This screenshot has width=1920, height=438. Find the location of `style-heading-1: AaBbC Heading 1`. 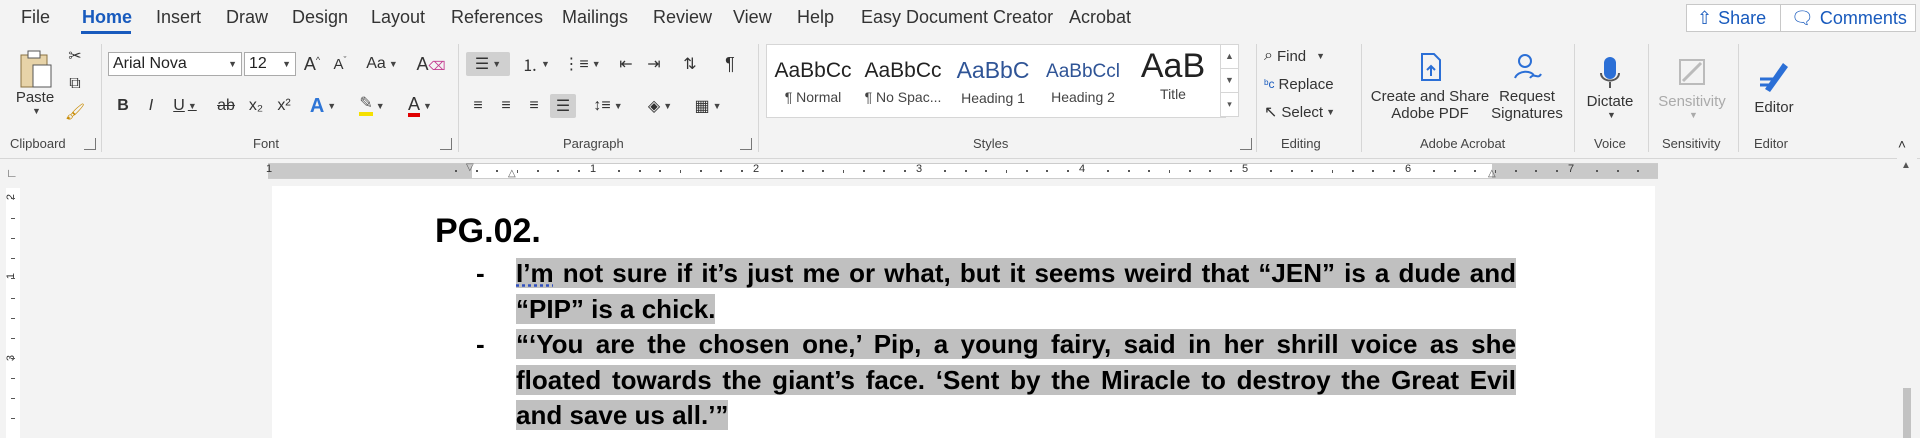

style-heading-1: AaBbC Heading 1 is located at coordinates (993, 80).